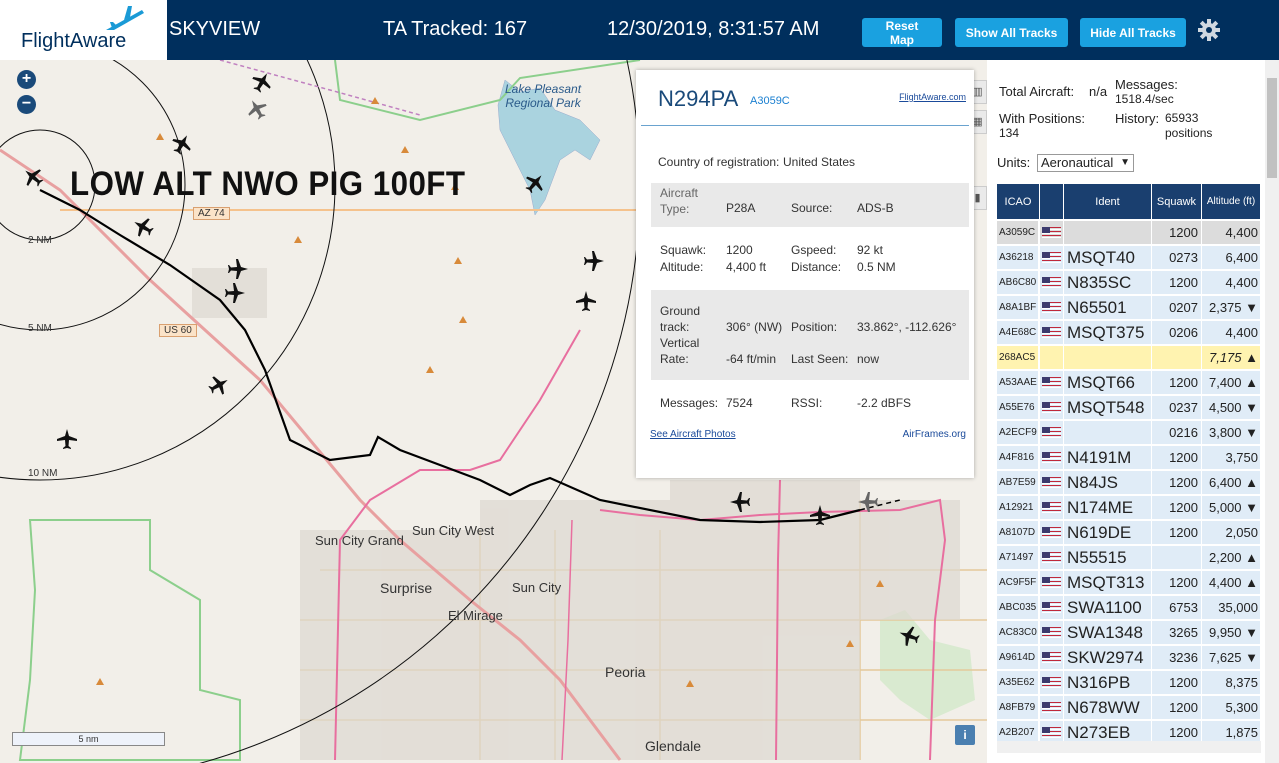 The image size is (1279, 763). I want to click on table-row: A36218 MSQT40 0273 6,400, so click(1129, 257).